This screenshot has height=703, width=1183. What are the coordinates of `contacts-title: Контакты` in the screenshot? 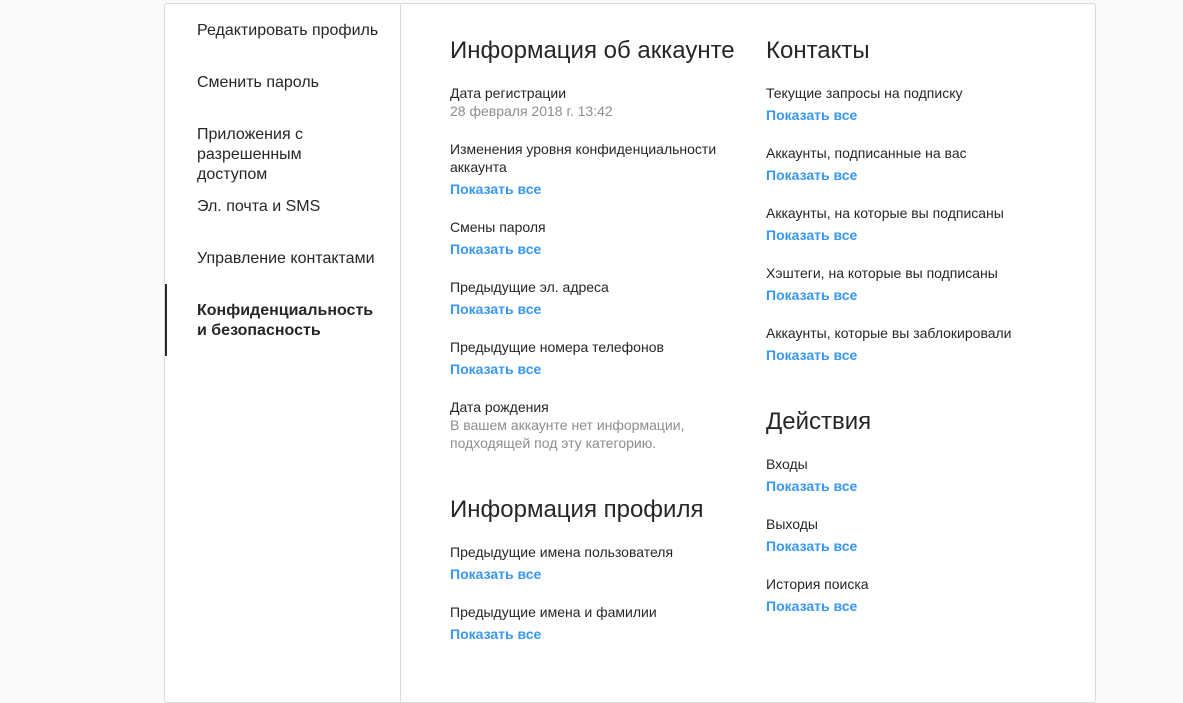 It's located at (818, 50).